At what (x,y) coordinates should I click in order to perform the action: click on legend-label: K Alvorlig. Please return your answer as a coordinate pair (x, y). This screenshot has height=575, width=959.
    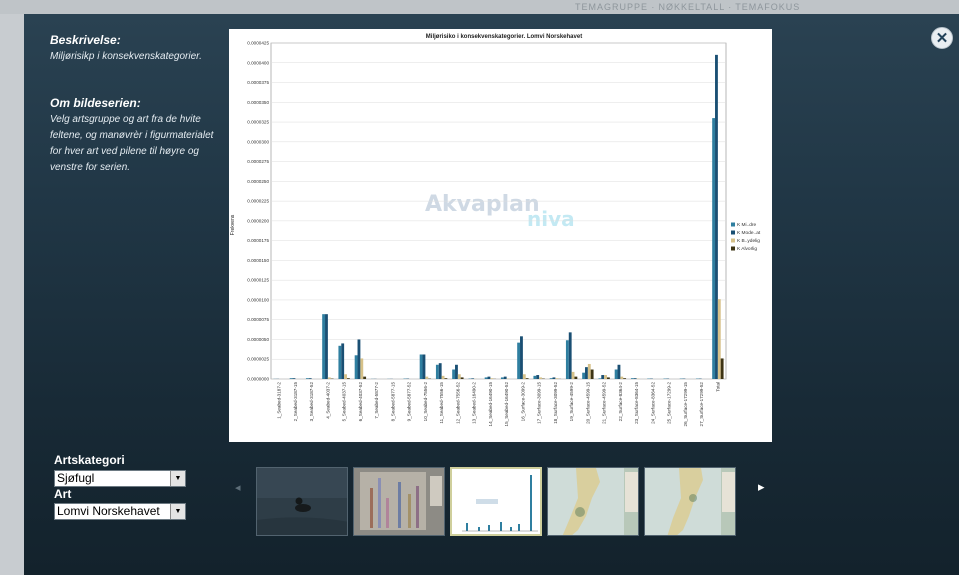
    Looking at the image, I should click on (747, 249).